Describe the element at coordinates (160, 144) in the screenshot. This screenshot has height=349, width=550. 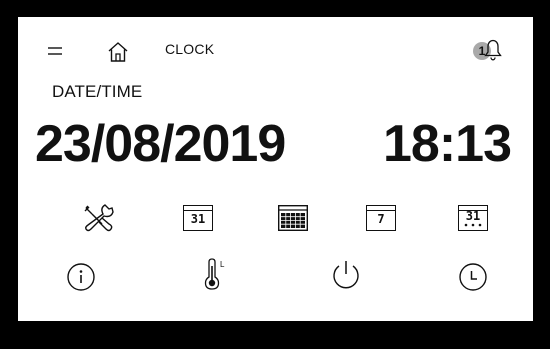
I see `date-display: 23/08/2019` at that location.